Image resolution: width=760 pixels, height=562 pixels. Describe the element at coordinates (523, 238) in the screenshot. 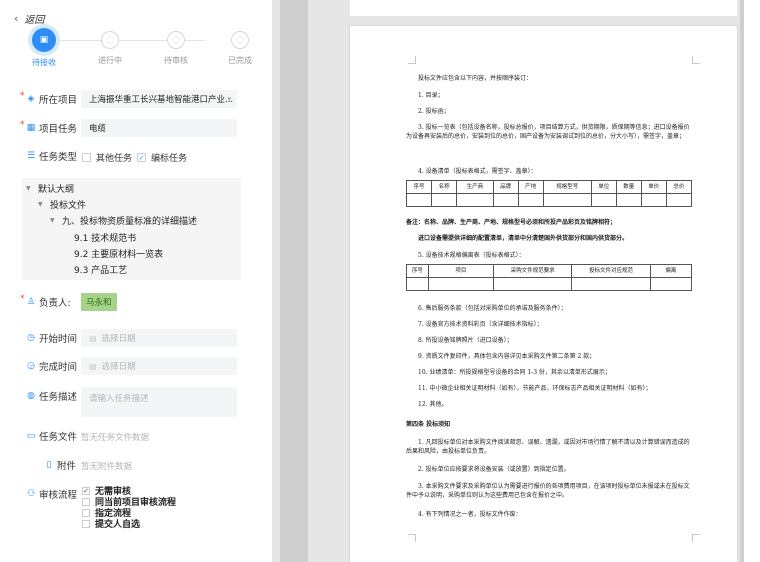

I see `doc-note: 进口设备需提供详细的配置清单，清单中分清楚国外供货部分和国内供货部分。` at that location.